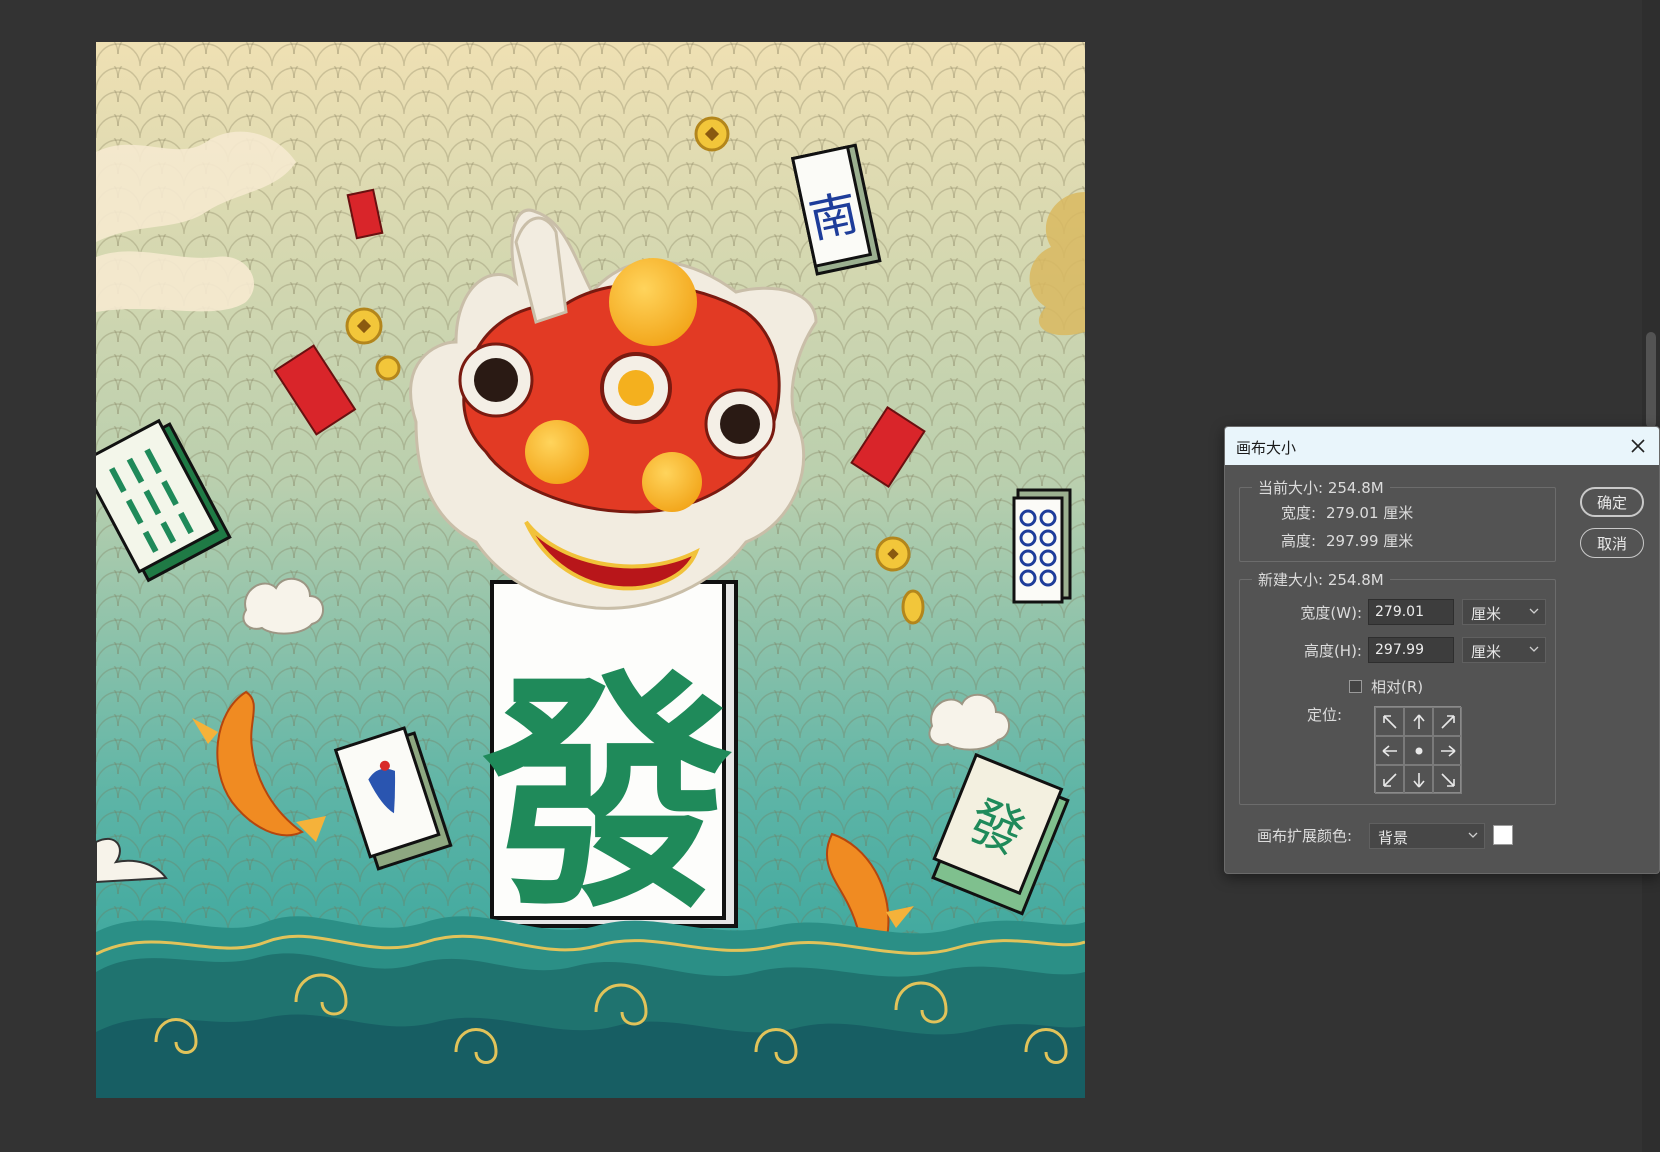 The image size is (1660, 1152). What do you see at coordinates (1411, 650) in the screenshot?
I see `height-input` at bounding box center [1411, 650].